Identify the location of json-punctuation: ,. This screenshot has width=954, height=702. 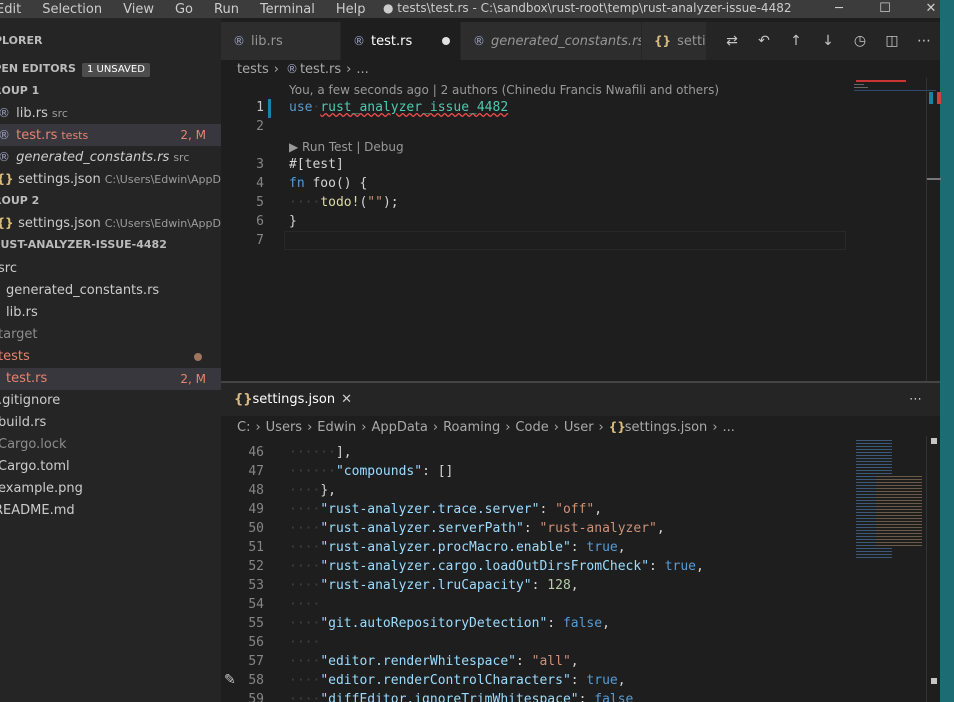
(621, 680).